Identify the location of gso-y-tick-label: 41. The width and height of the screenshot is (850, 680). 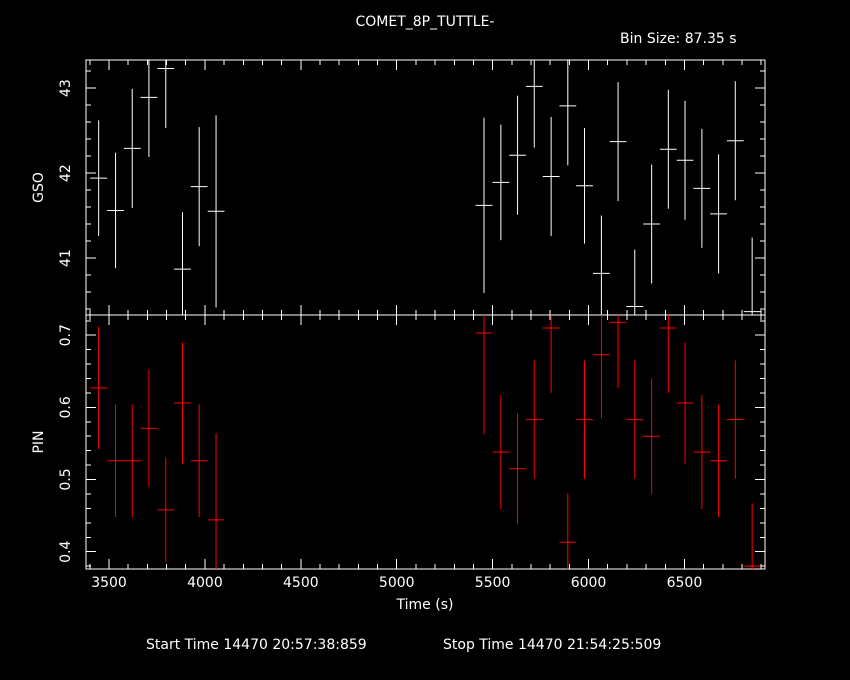
(66, 258).